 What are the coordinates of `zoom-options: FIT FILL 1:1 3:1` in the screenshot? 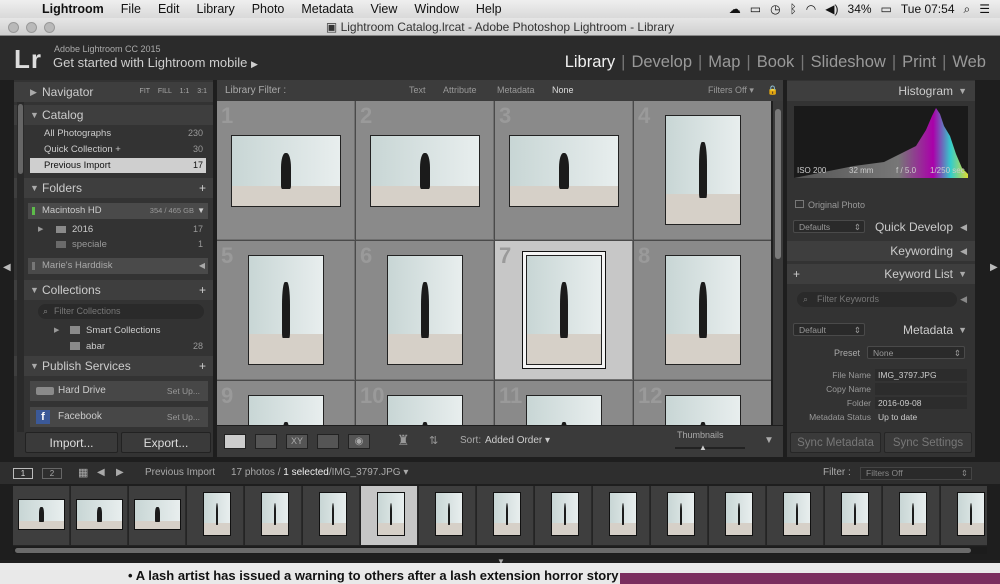 It's located at (173, 92).